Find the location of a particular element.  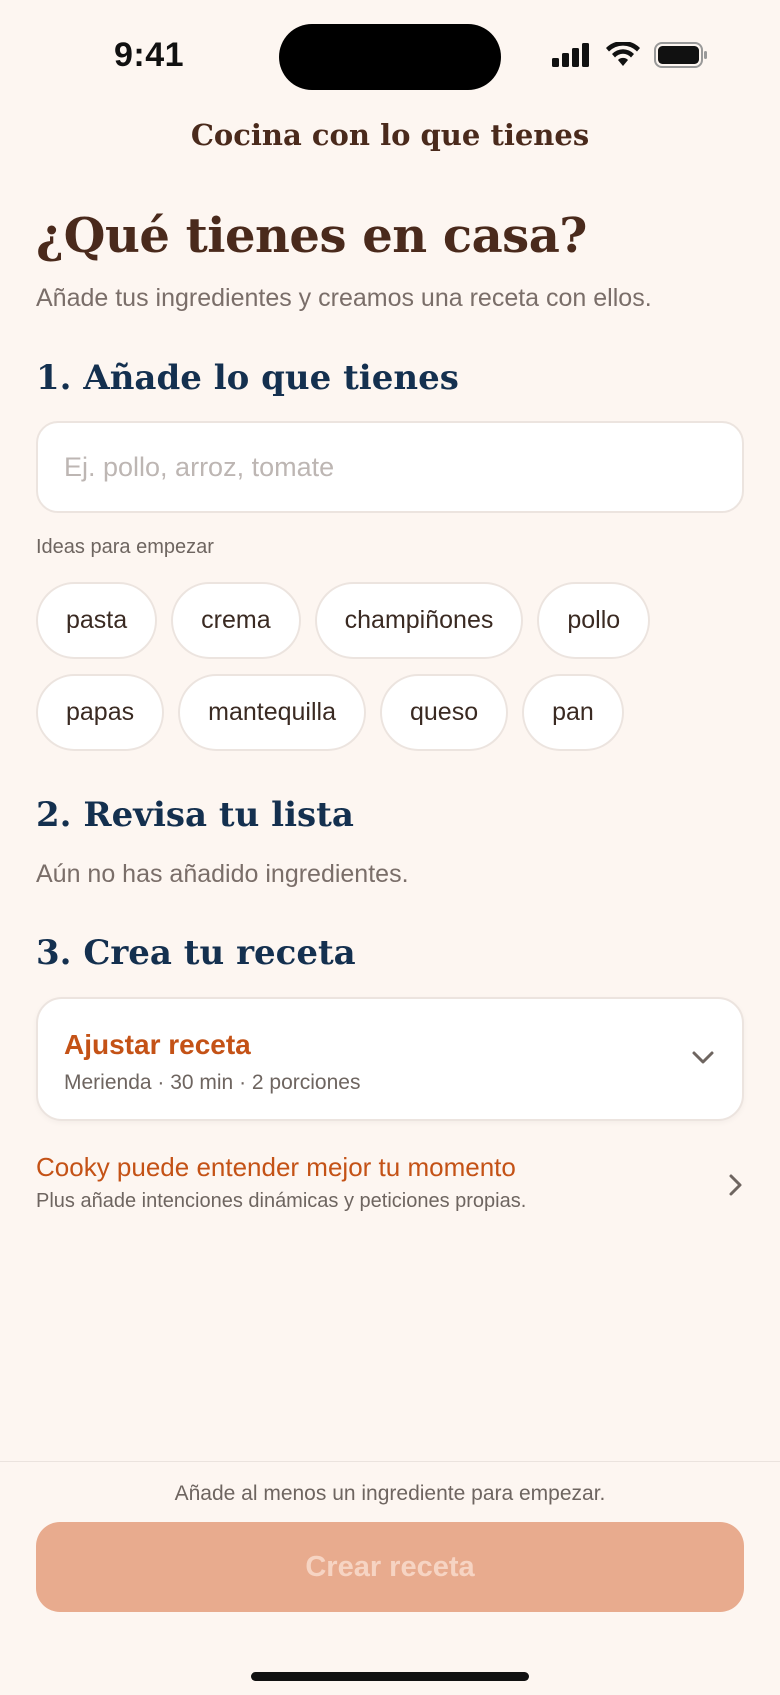

step1-title: 1. Añade lo que tienes is located at coordinates (247, 378).